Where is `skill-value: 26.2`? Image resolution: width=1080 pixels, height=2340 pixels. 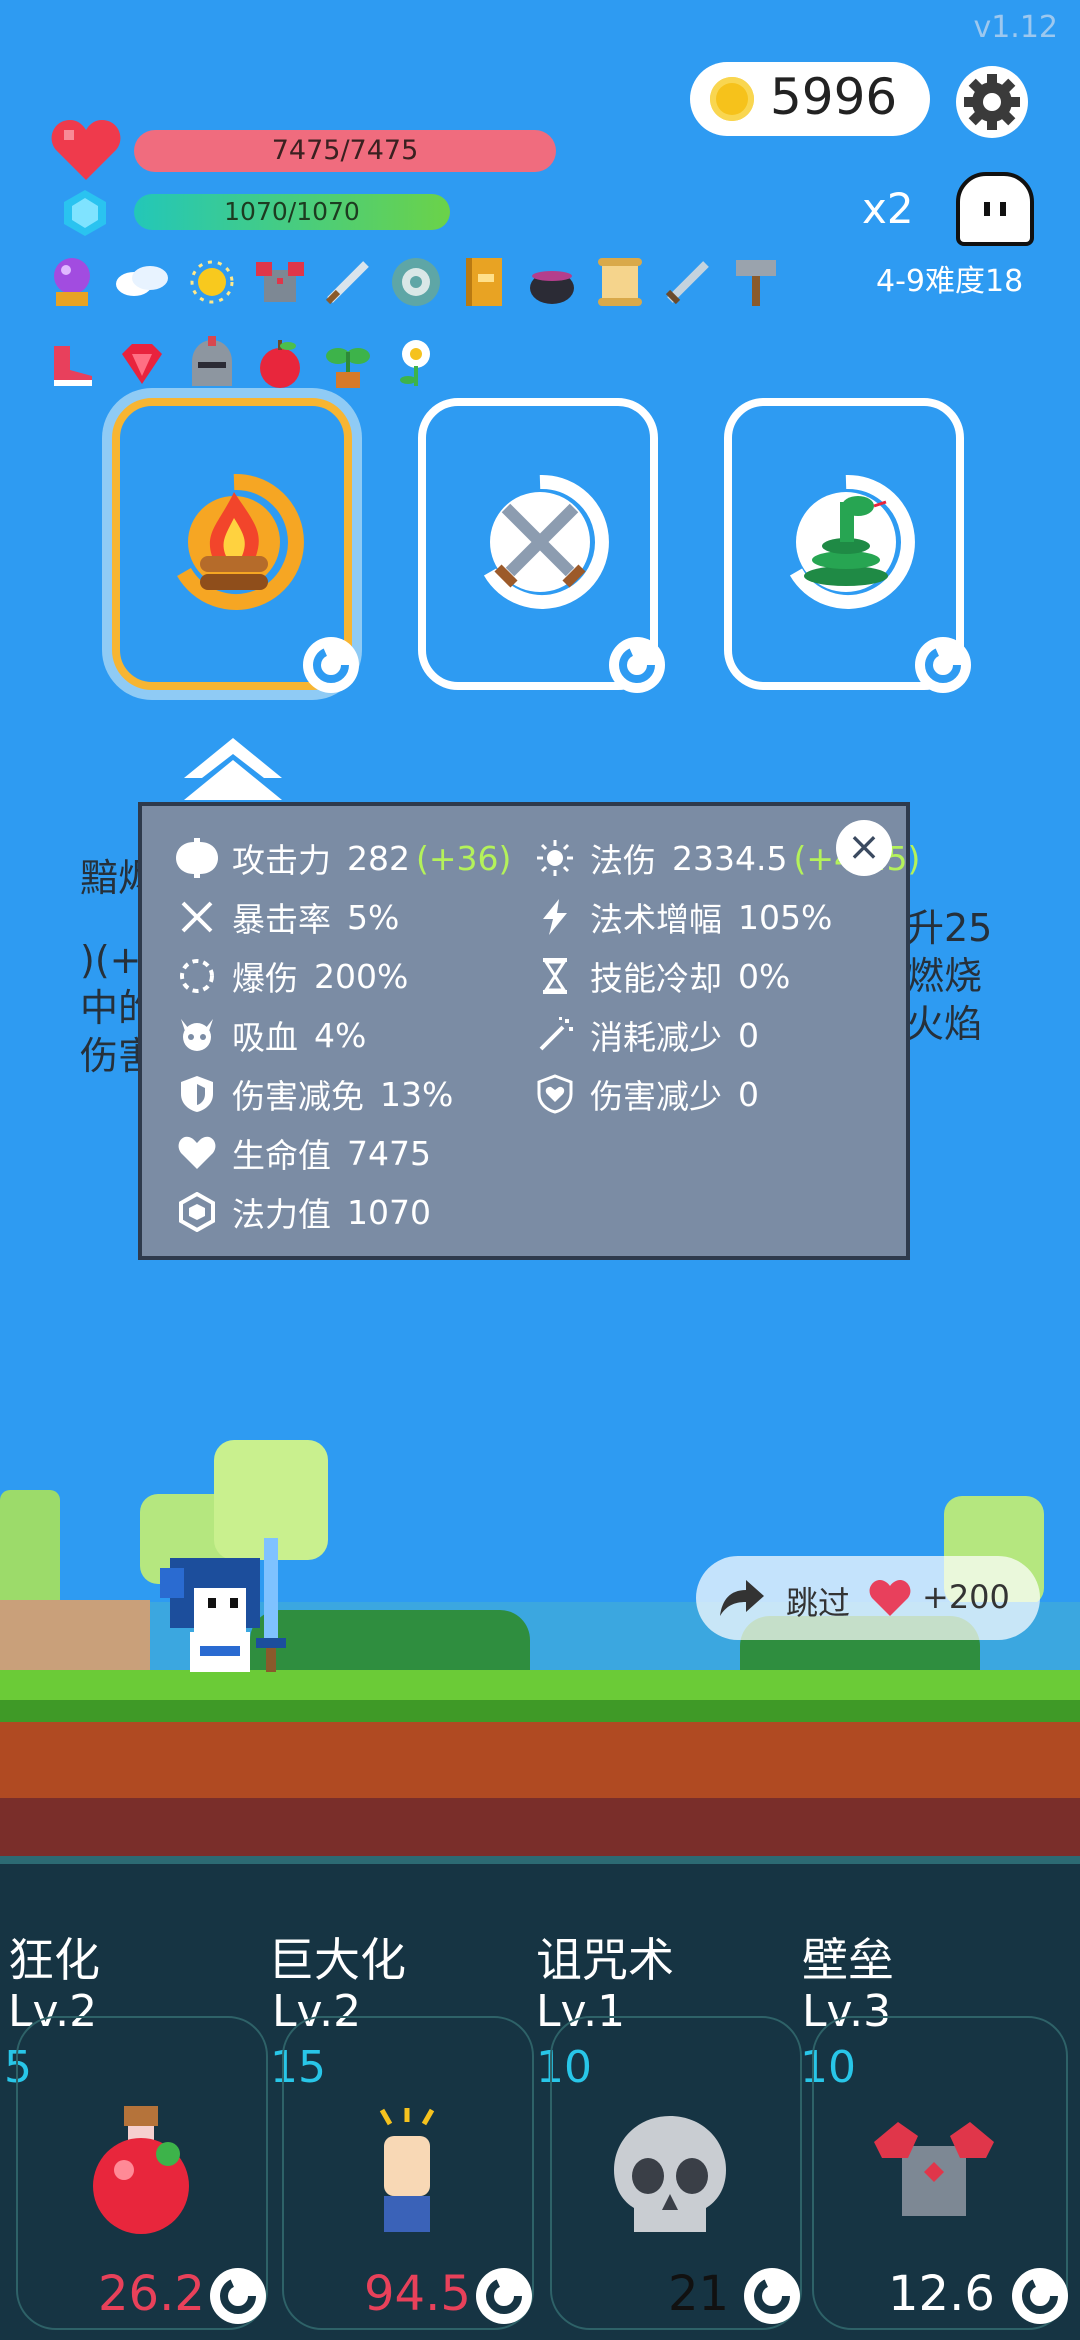
skill-value: 26.2 is located at coordinates (151, 2294).